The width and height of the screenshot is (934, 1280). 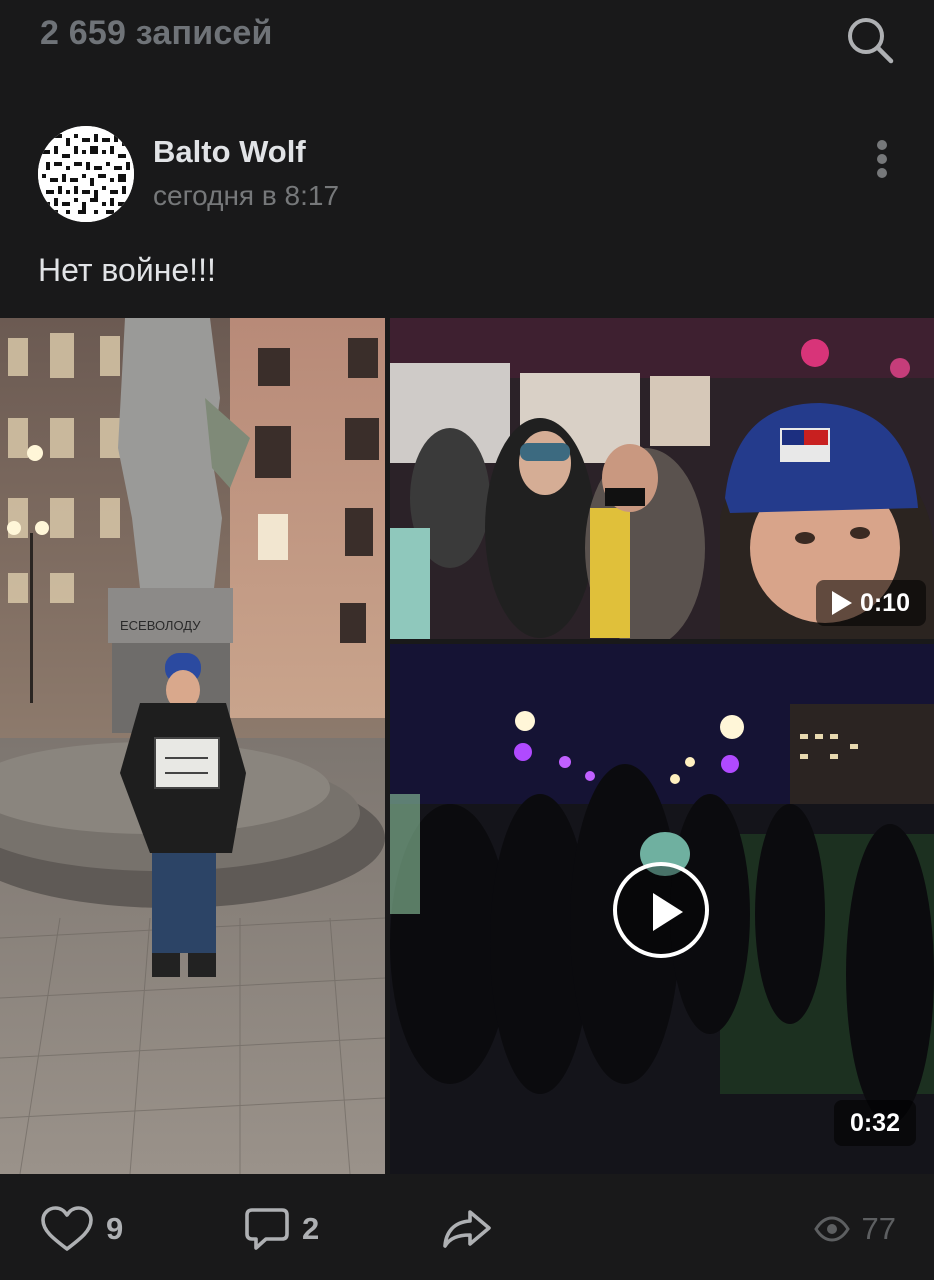 I want to click on avatar, so click(x=86, y=174).